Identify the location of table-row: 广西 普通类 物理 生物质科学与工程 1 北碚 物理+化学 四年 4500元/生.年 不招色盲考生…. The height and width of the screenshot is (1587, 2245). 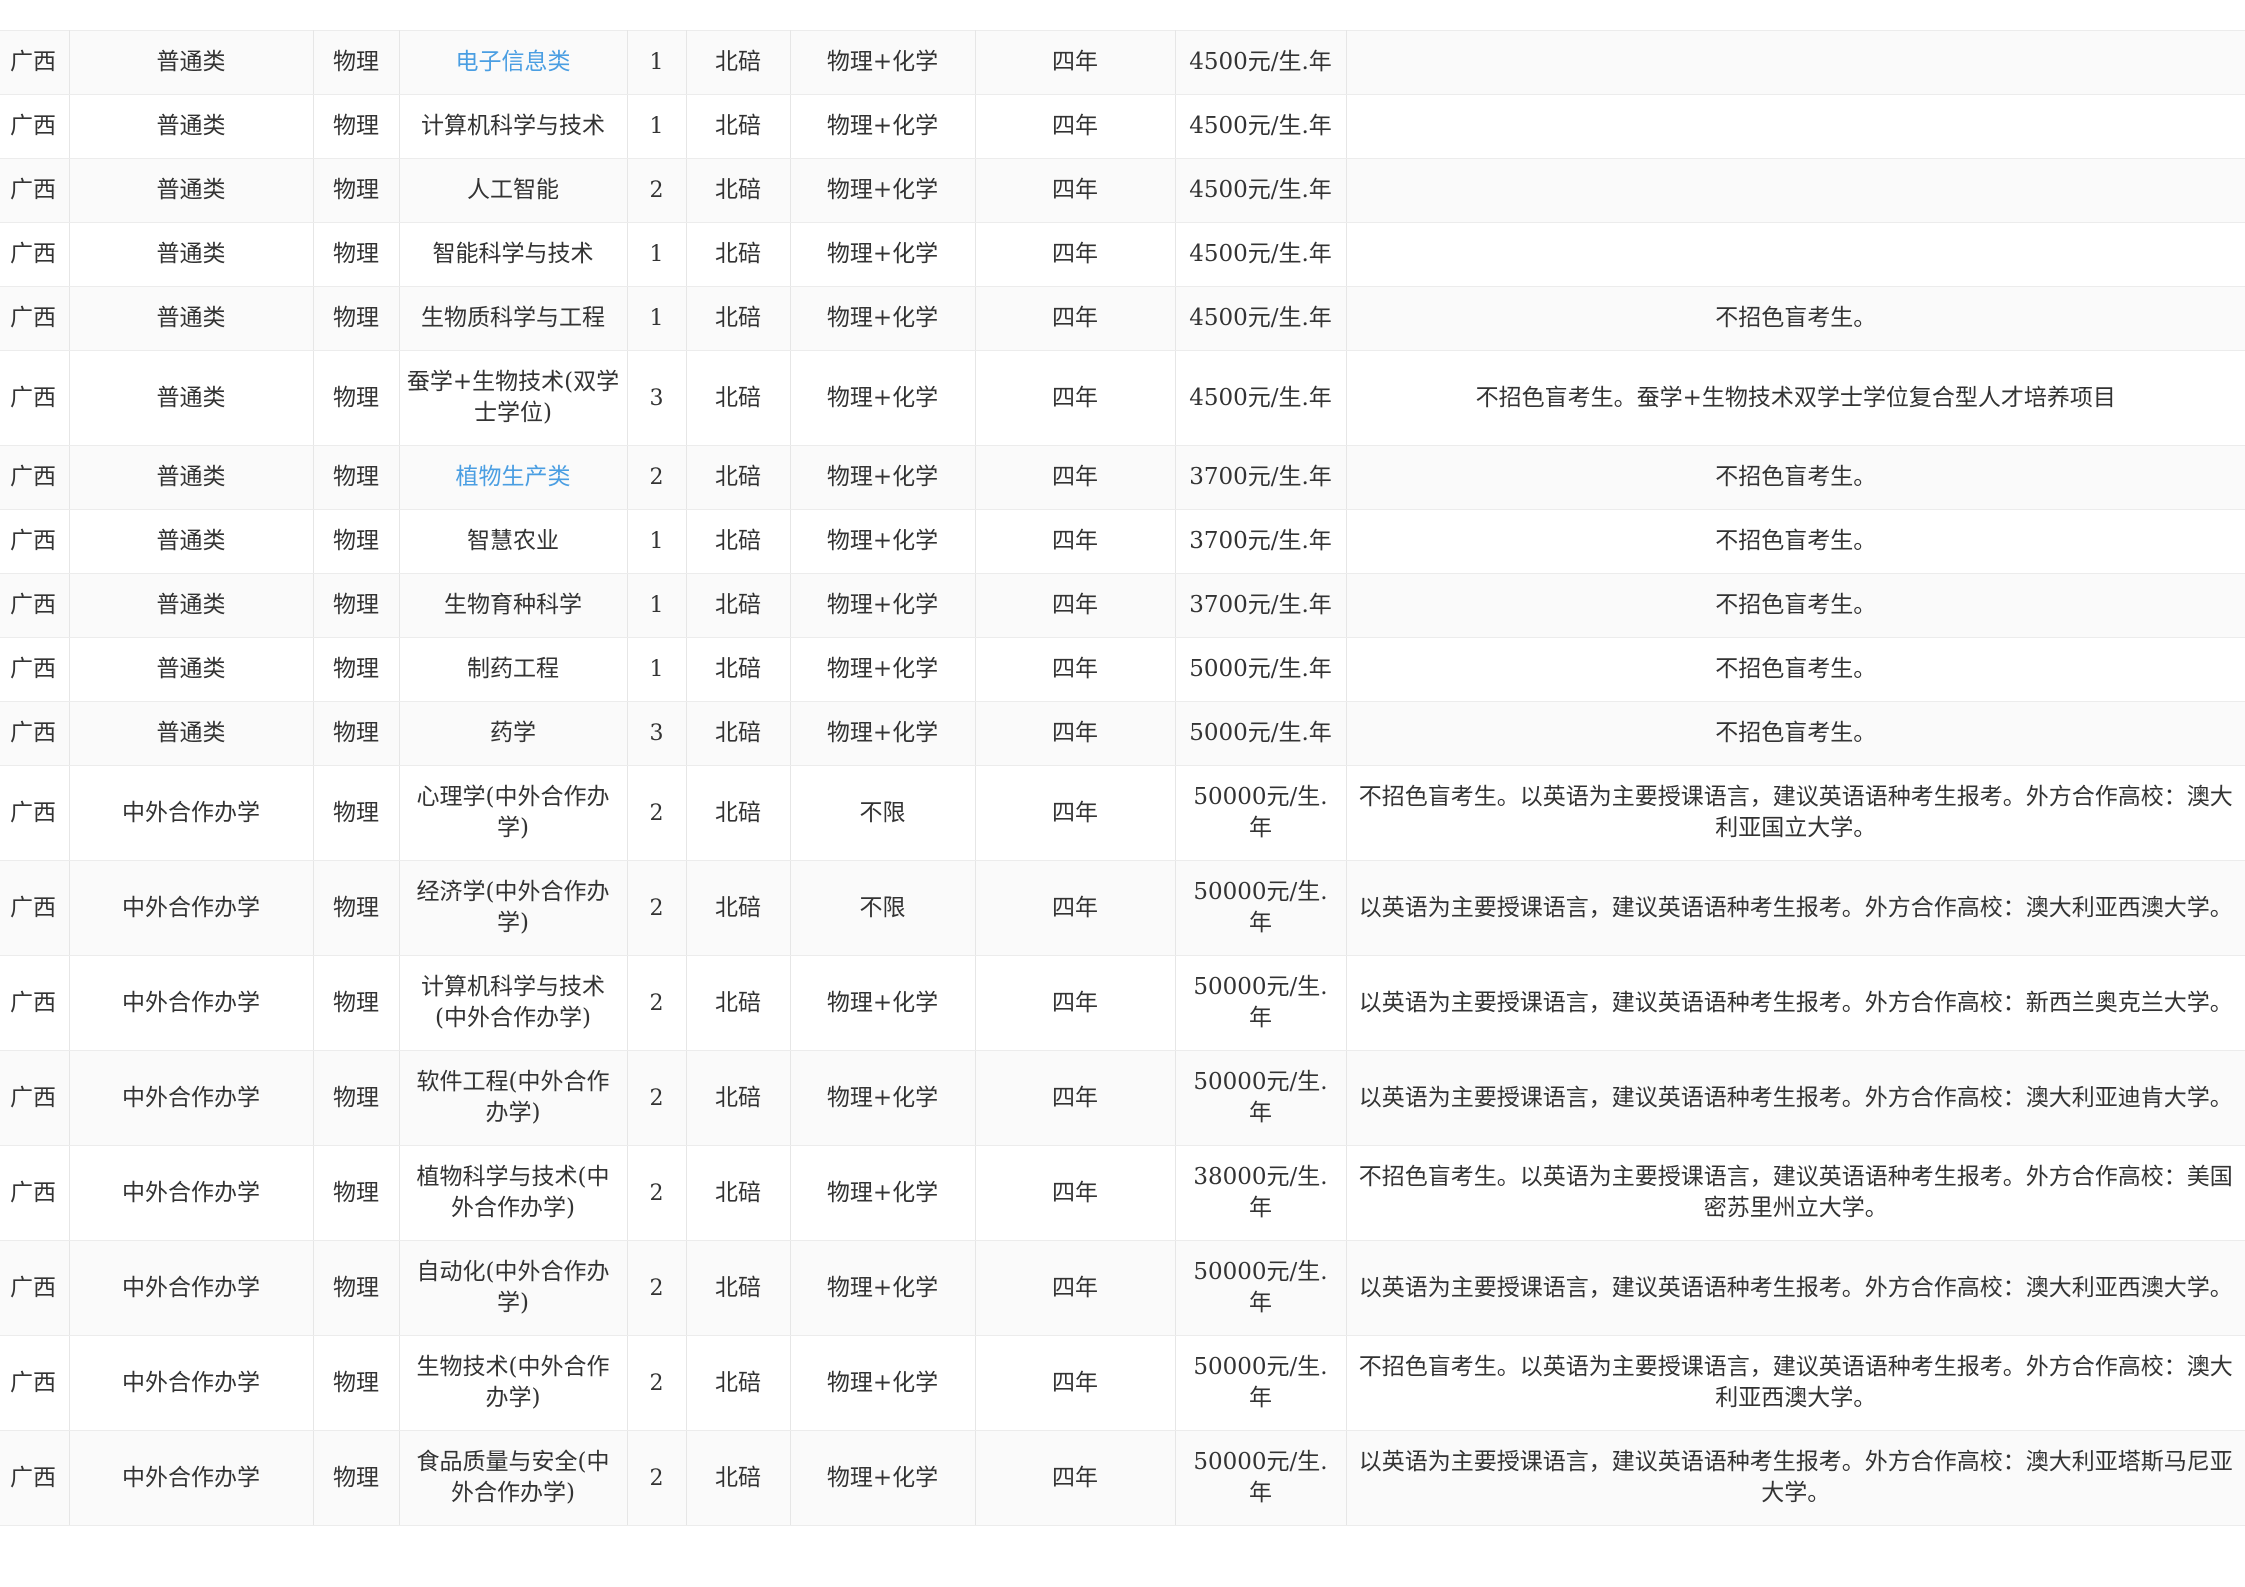
(1122, 318).